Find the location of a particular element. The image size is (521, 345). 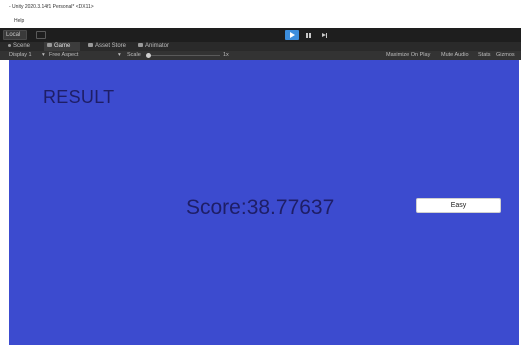

step-icon is located at coordinates (324, 35).